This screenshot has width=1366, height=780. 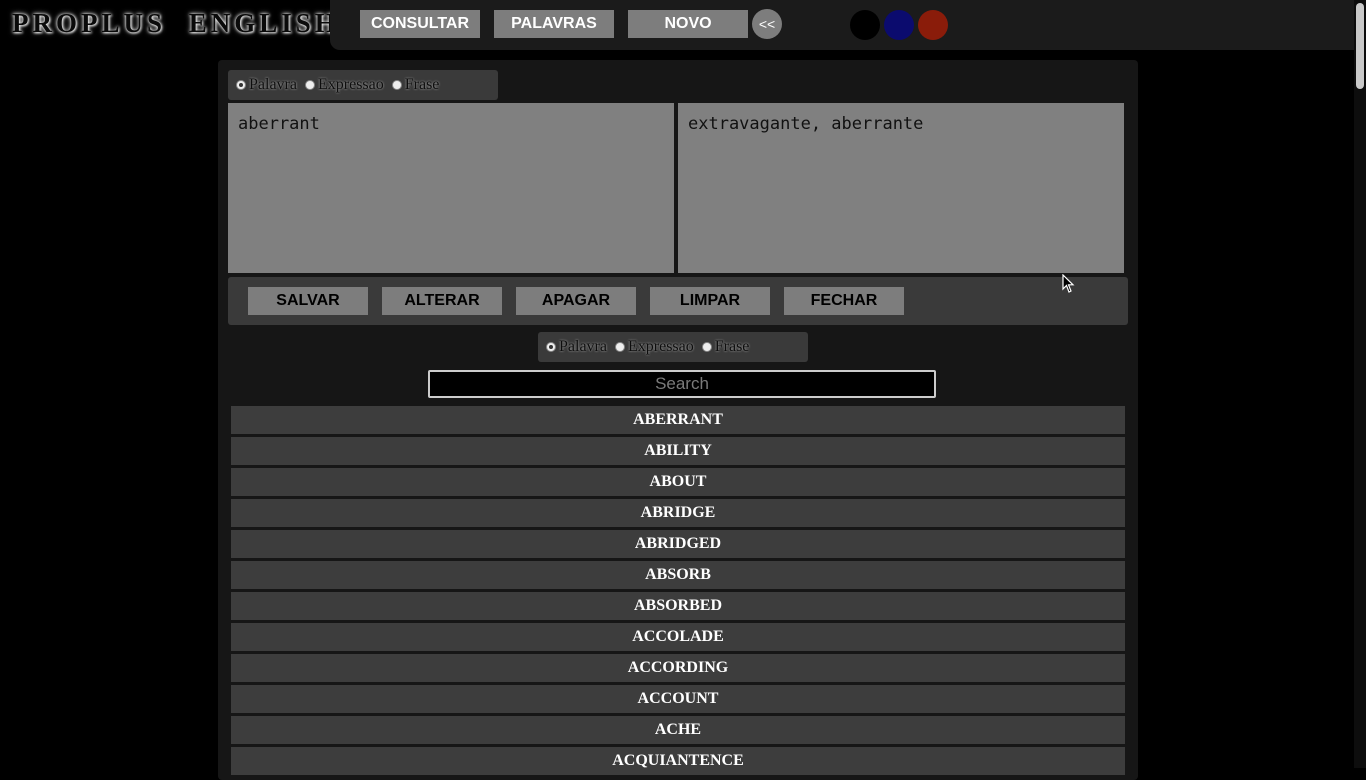 I want to click on filter-type-frase-option: Frase, so click(x=725, y=347).